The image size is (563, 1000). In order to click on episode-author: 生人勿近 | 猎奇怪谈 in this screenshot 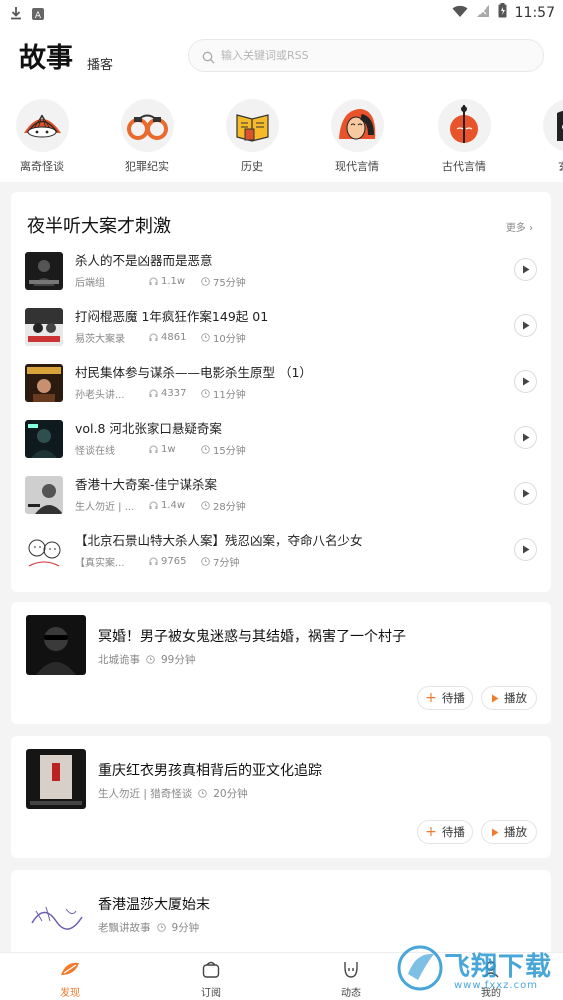, I will do `click(145, 794)`.